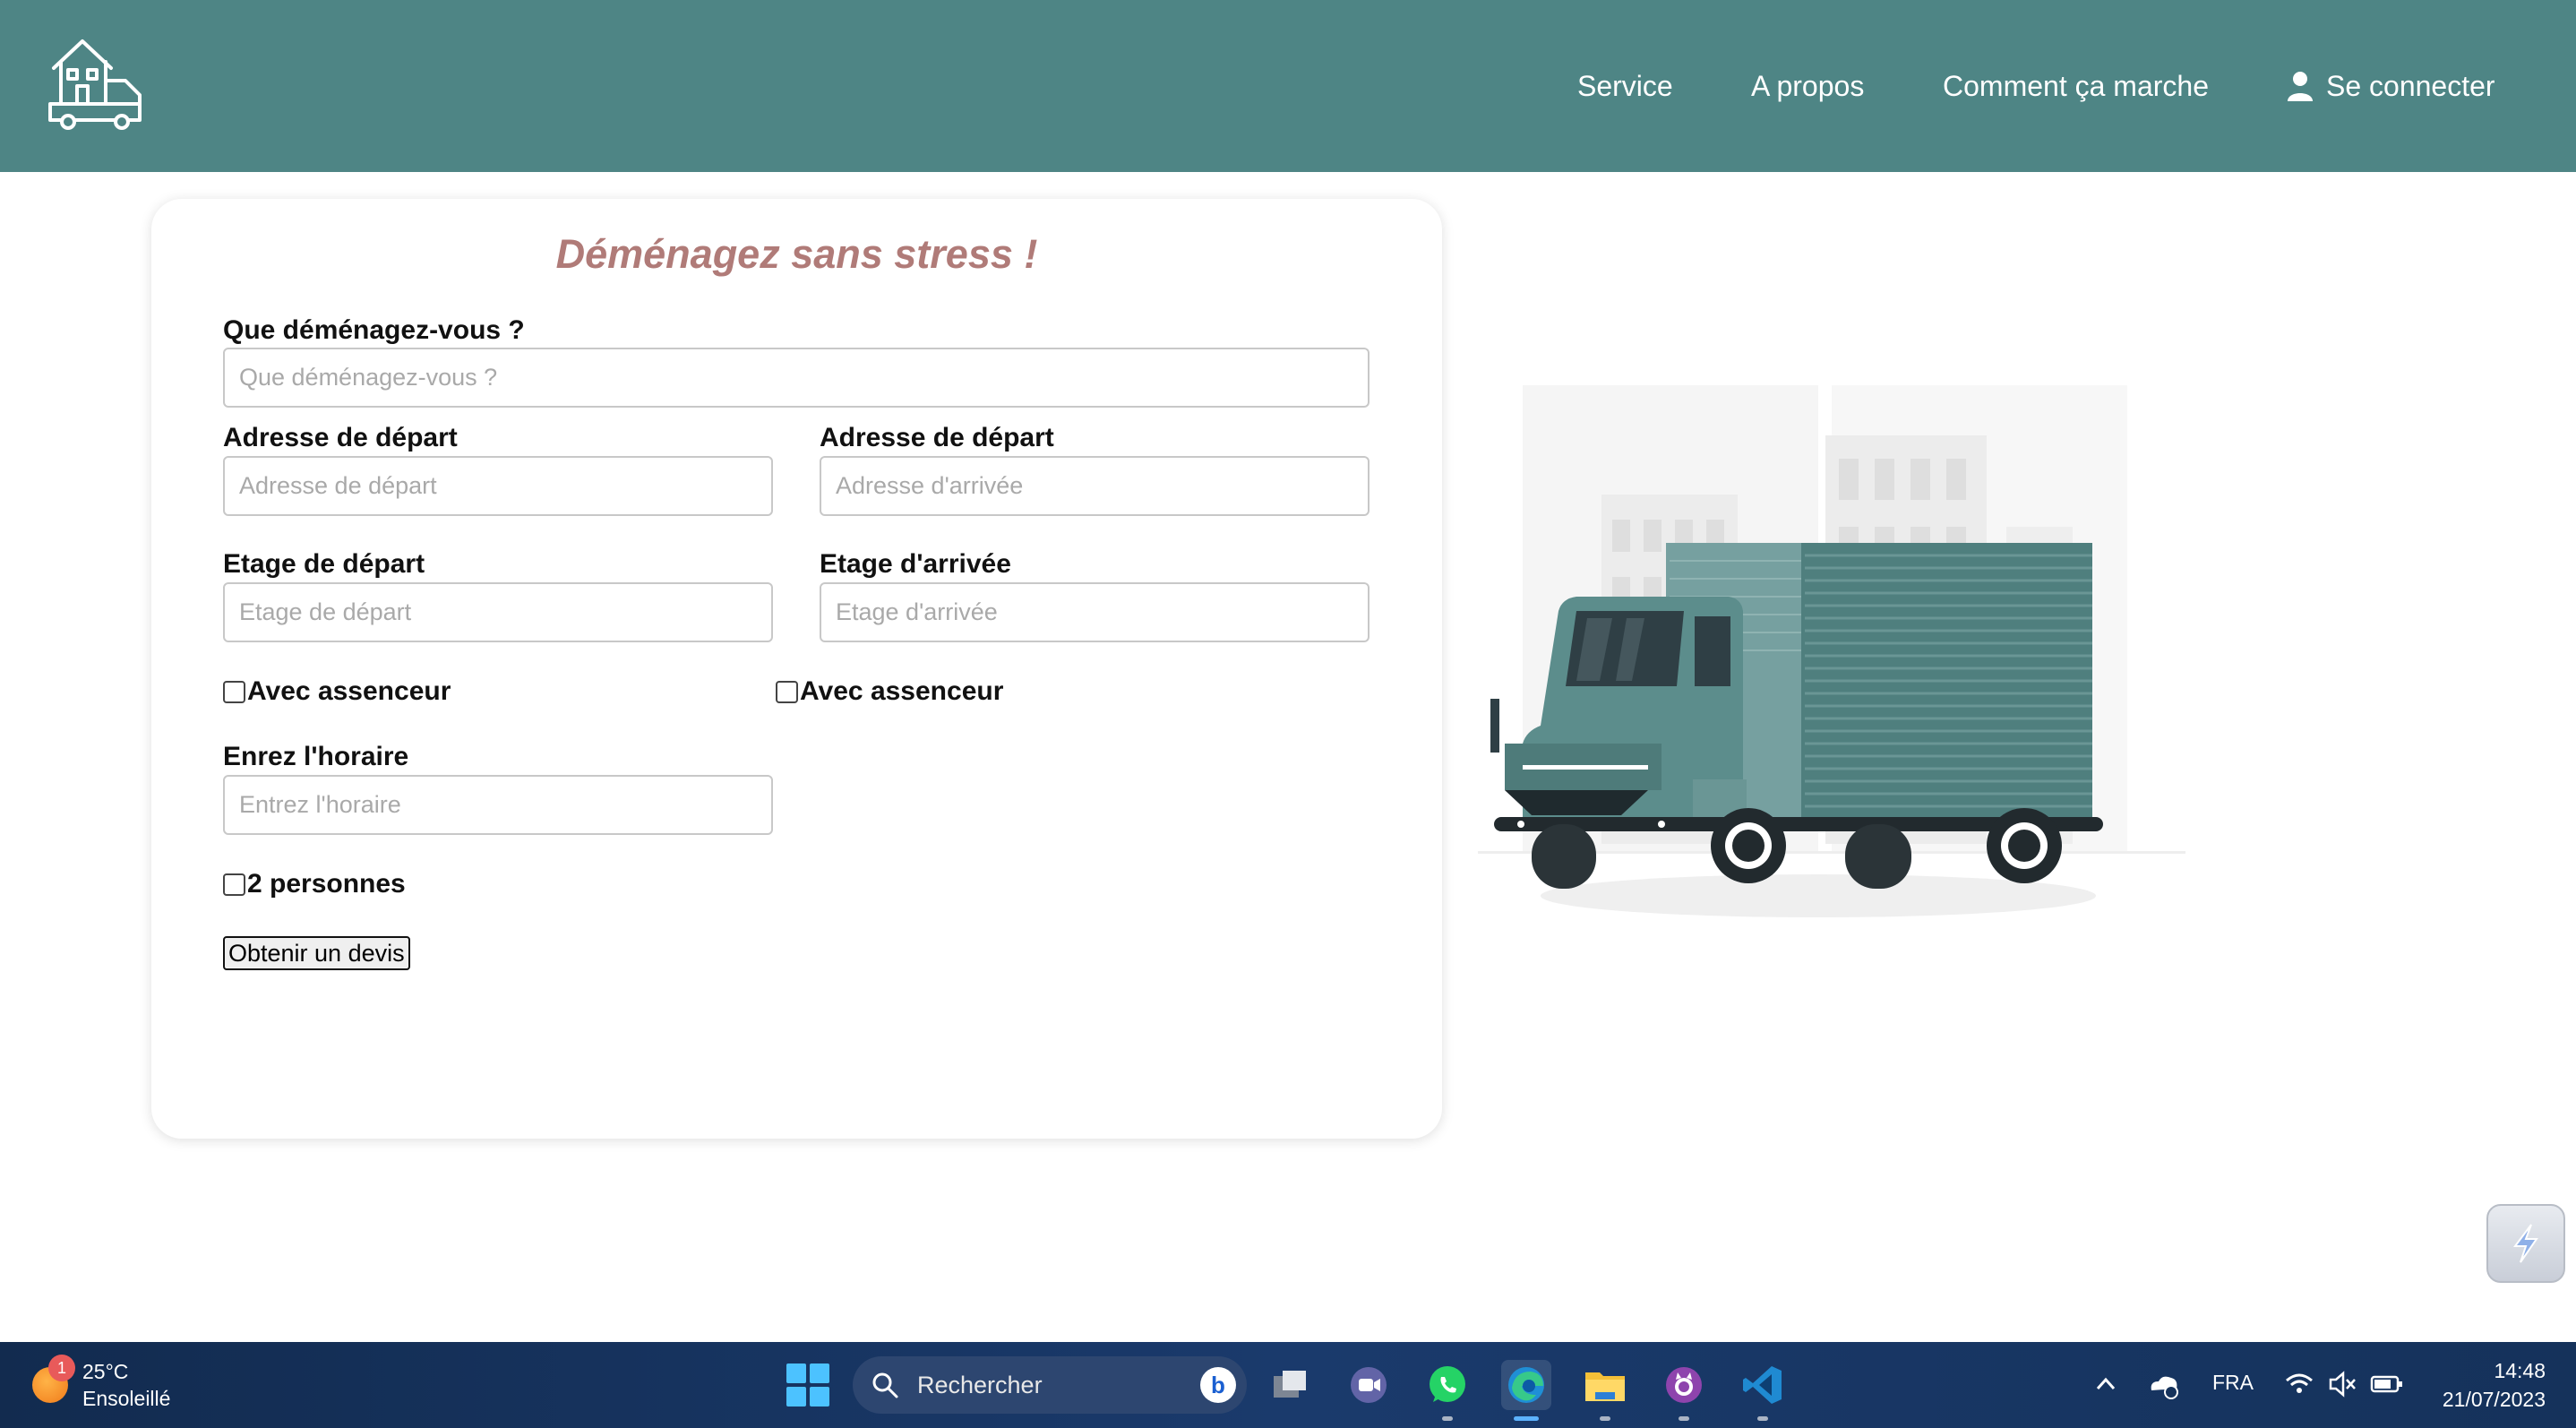 The image size is (2576, 1428). I want to click on get-quote-button: Obtenir un devis, so click(316, 953).